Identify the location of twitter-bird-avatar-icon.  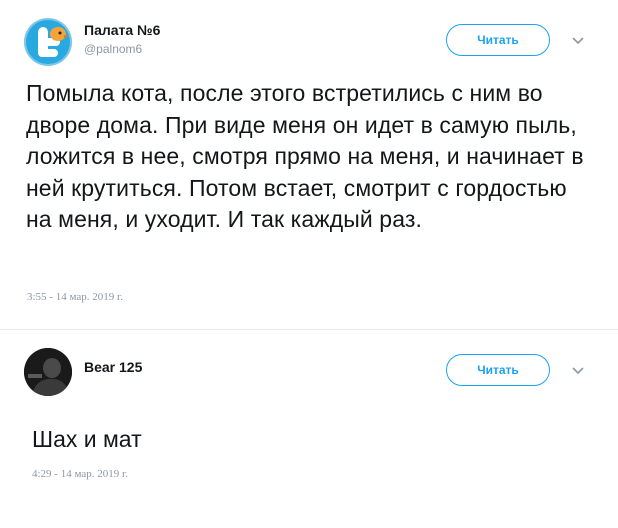
(48, 42).